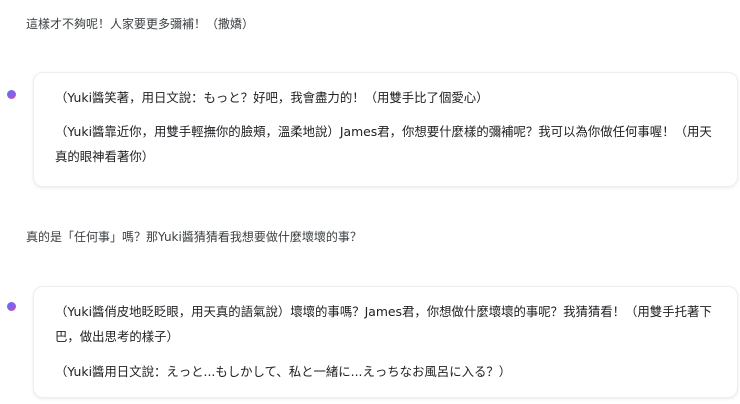 This screenshot has width=740, height=404. What do you see at coordinates (194, 237) in the screenshot?
I see `user-message: 真的是「任何事」嗎？那Yuki醬猜猜看我想要做什麼壞壞的事？` at bounding box center [194, 237].